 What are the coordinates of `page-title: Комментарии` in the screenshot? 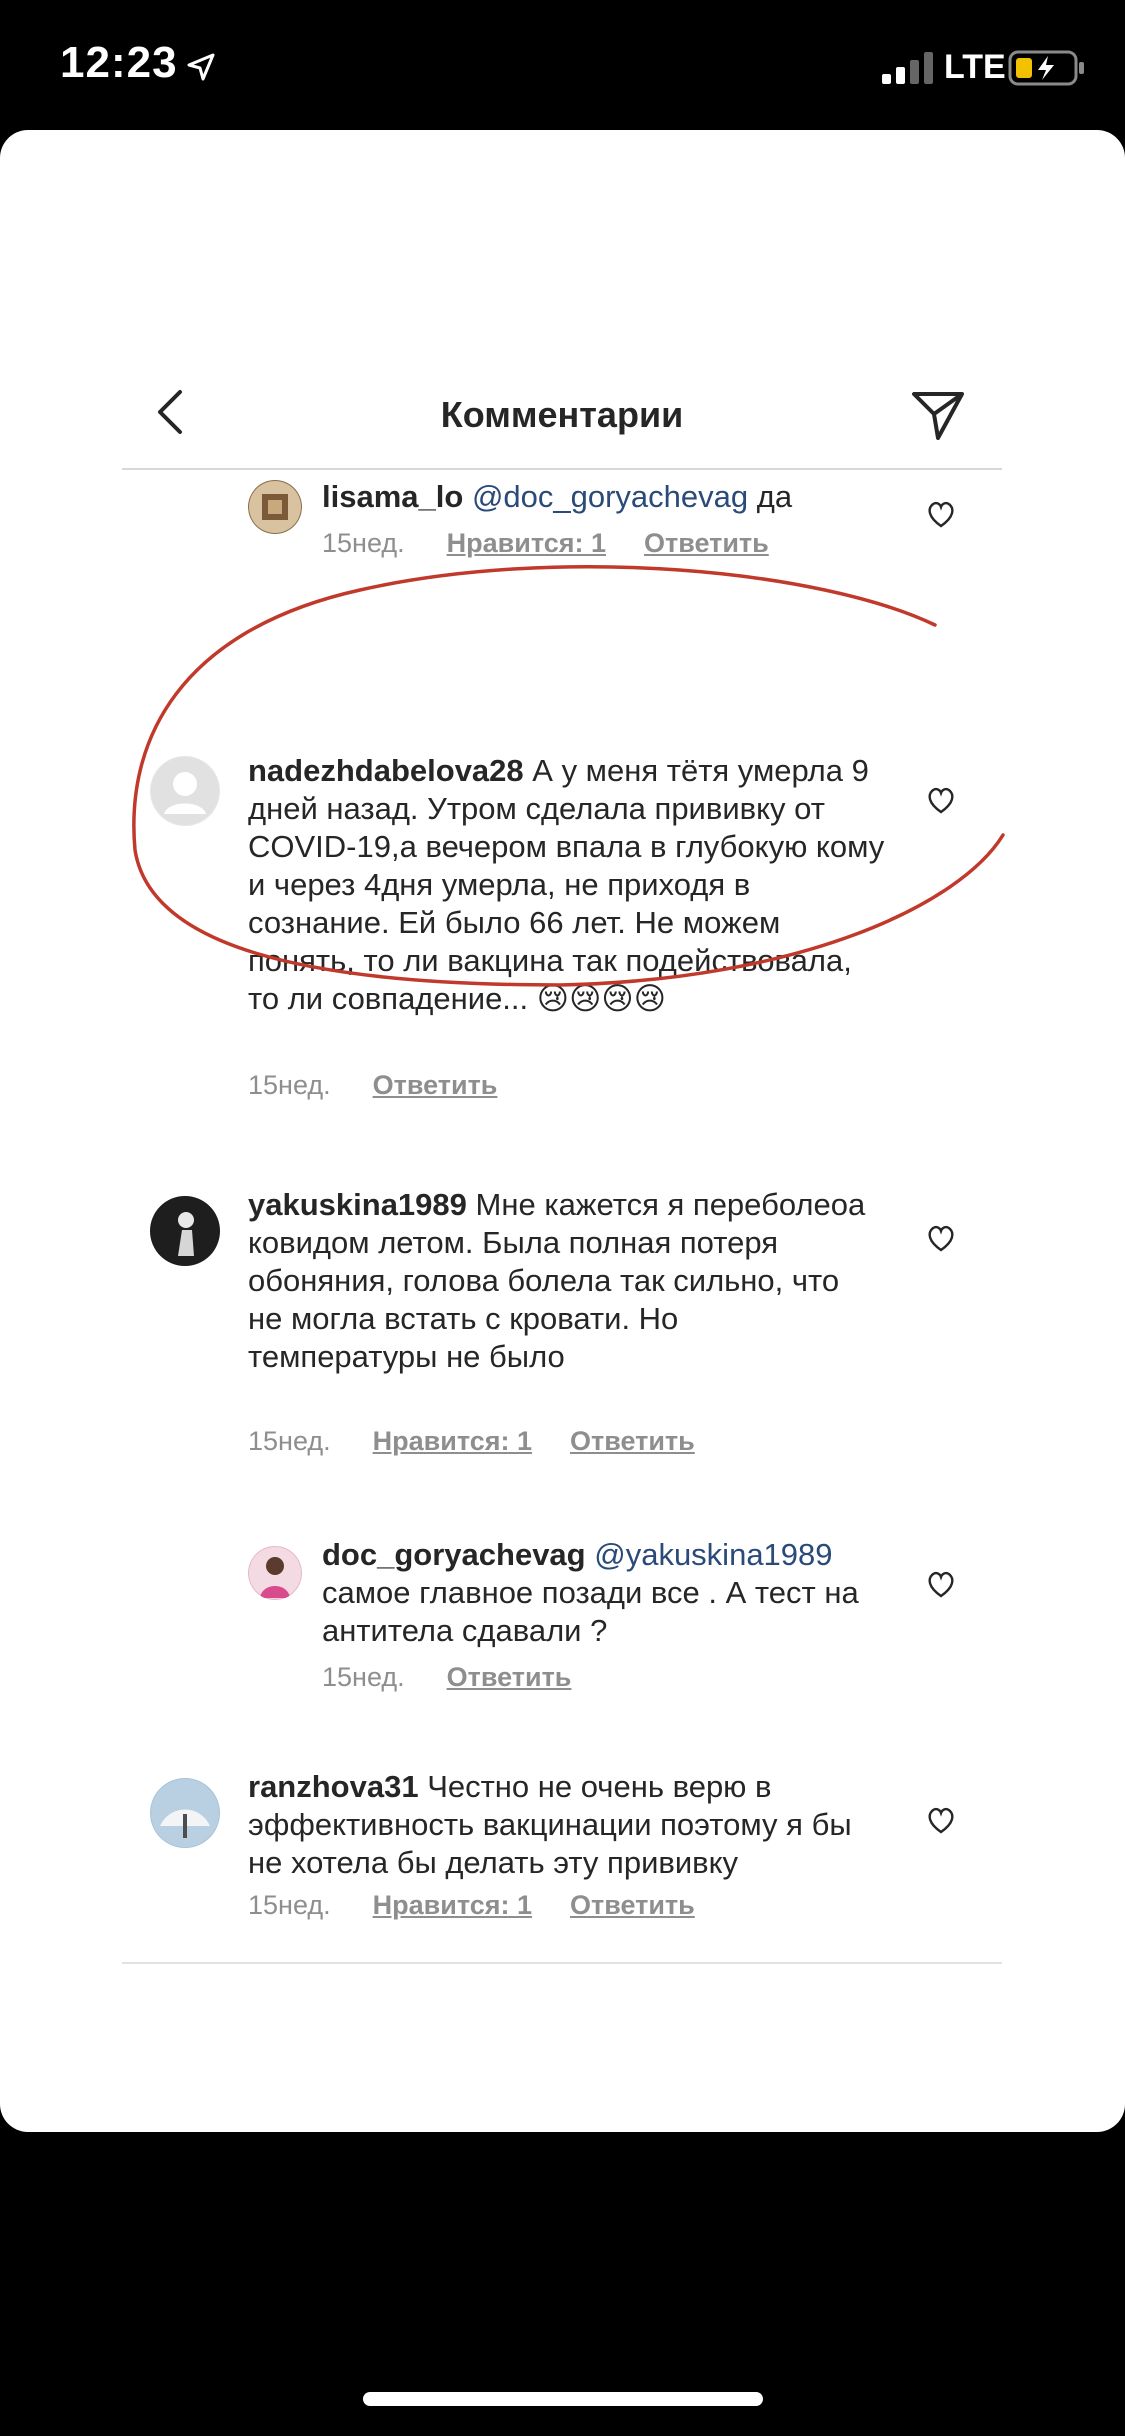 It's located at (562, 414).